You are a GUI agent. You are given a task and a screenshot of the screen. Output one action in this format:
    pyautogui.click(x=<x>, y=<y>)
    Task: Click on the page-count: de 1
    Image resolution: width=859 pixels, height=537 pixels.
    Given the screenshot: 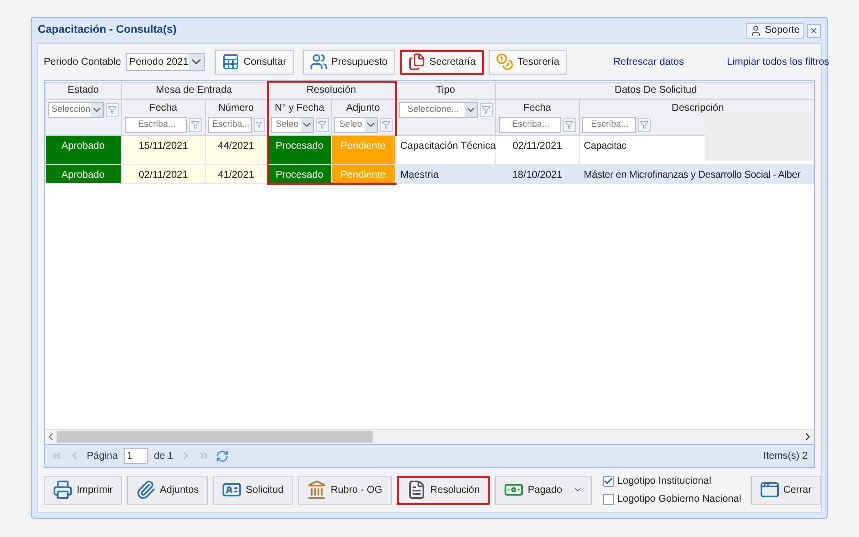 What is the action you would take?
    pyautogui.click(x=164, y=457)
    